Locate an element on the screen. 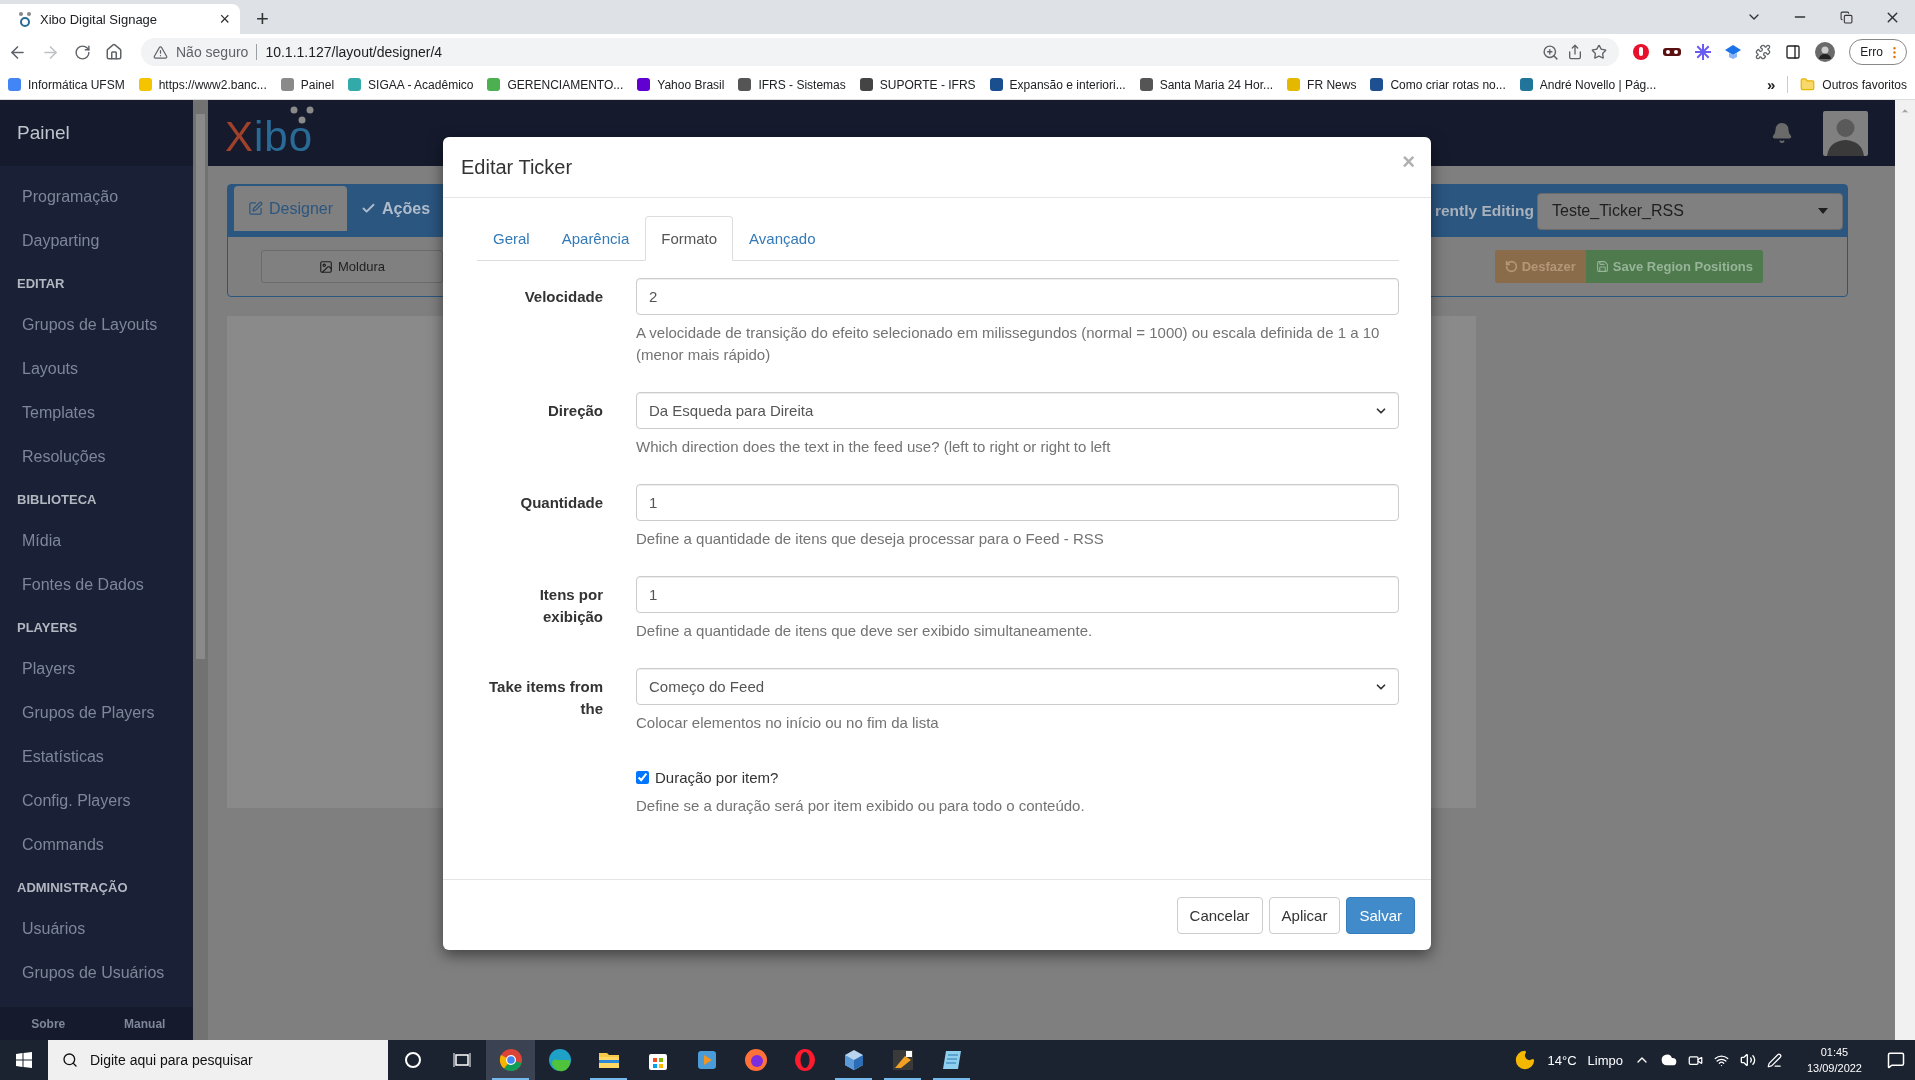  check-icon is located at coordinates (369, 208).